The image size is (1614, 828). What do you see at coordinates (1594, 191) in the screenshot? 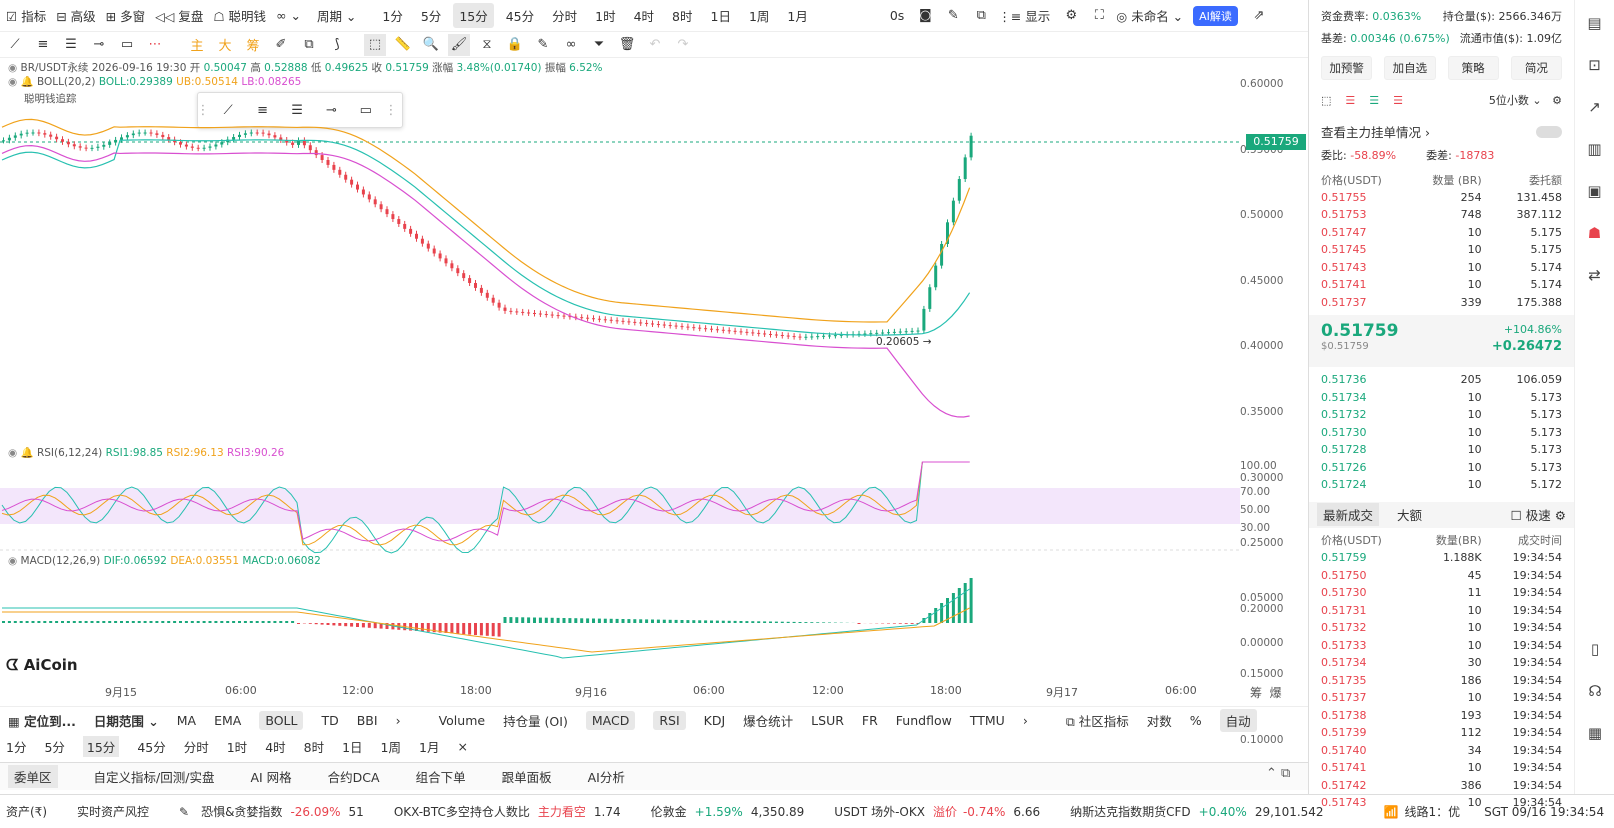
I see `etf-icon: ▣` at bounding box center [1594, 191].